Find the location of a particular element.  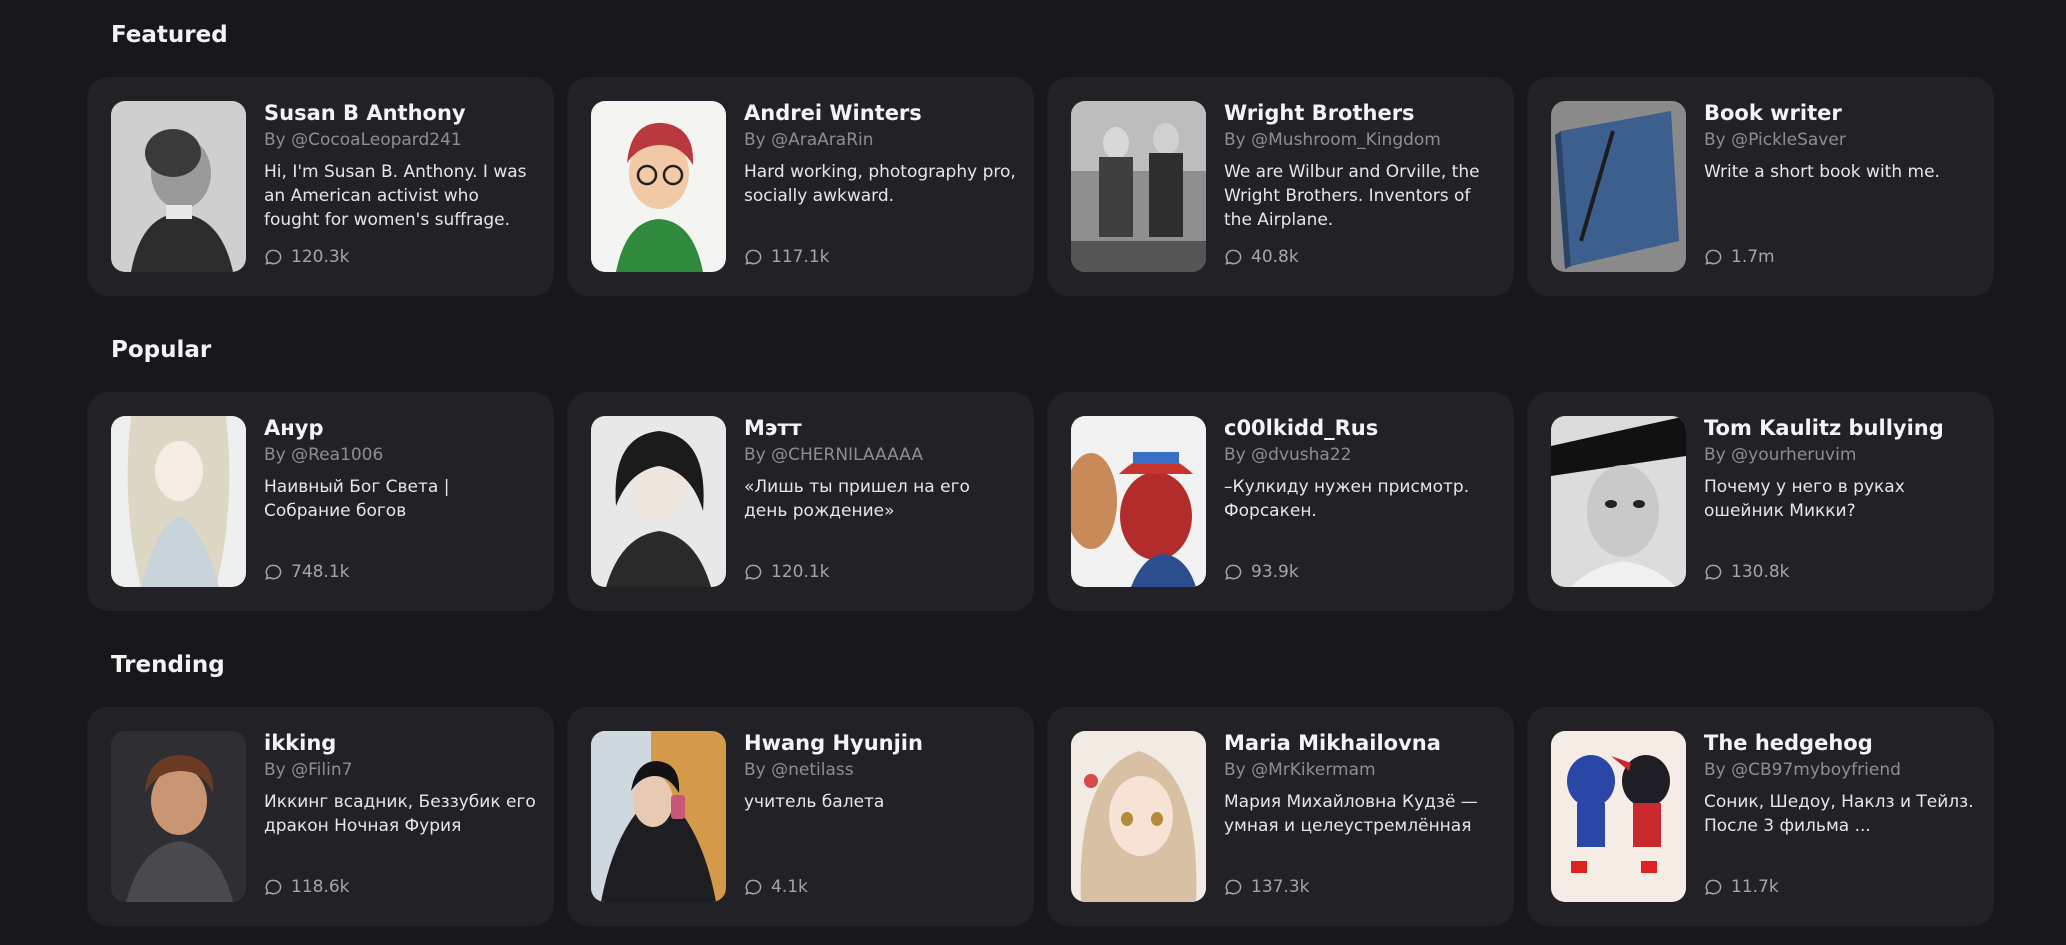

interaction-count-value: 40.8k is located at coordinates (1275, 257).